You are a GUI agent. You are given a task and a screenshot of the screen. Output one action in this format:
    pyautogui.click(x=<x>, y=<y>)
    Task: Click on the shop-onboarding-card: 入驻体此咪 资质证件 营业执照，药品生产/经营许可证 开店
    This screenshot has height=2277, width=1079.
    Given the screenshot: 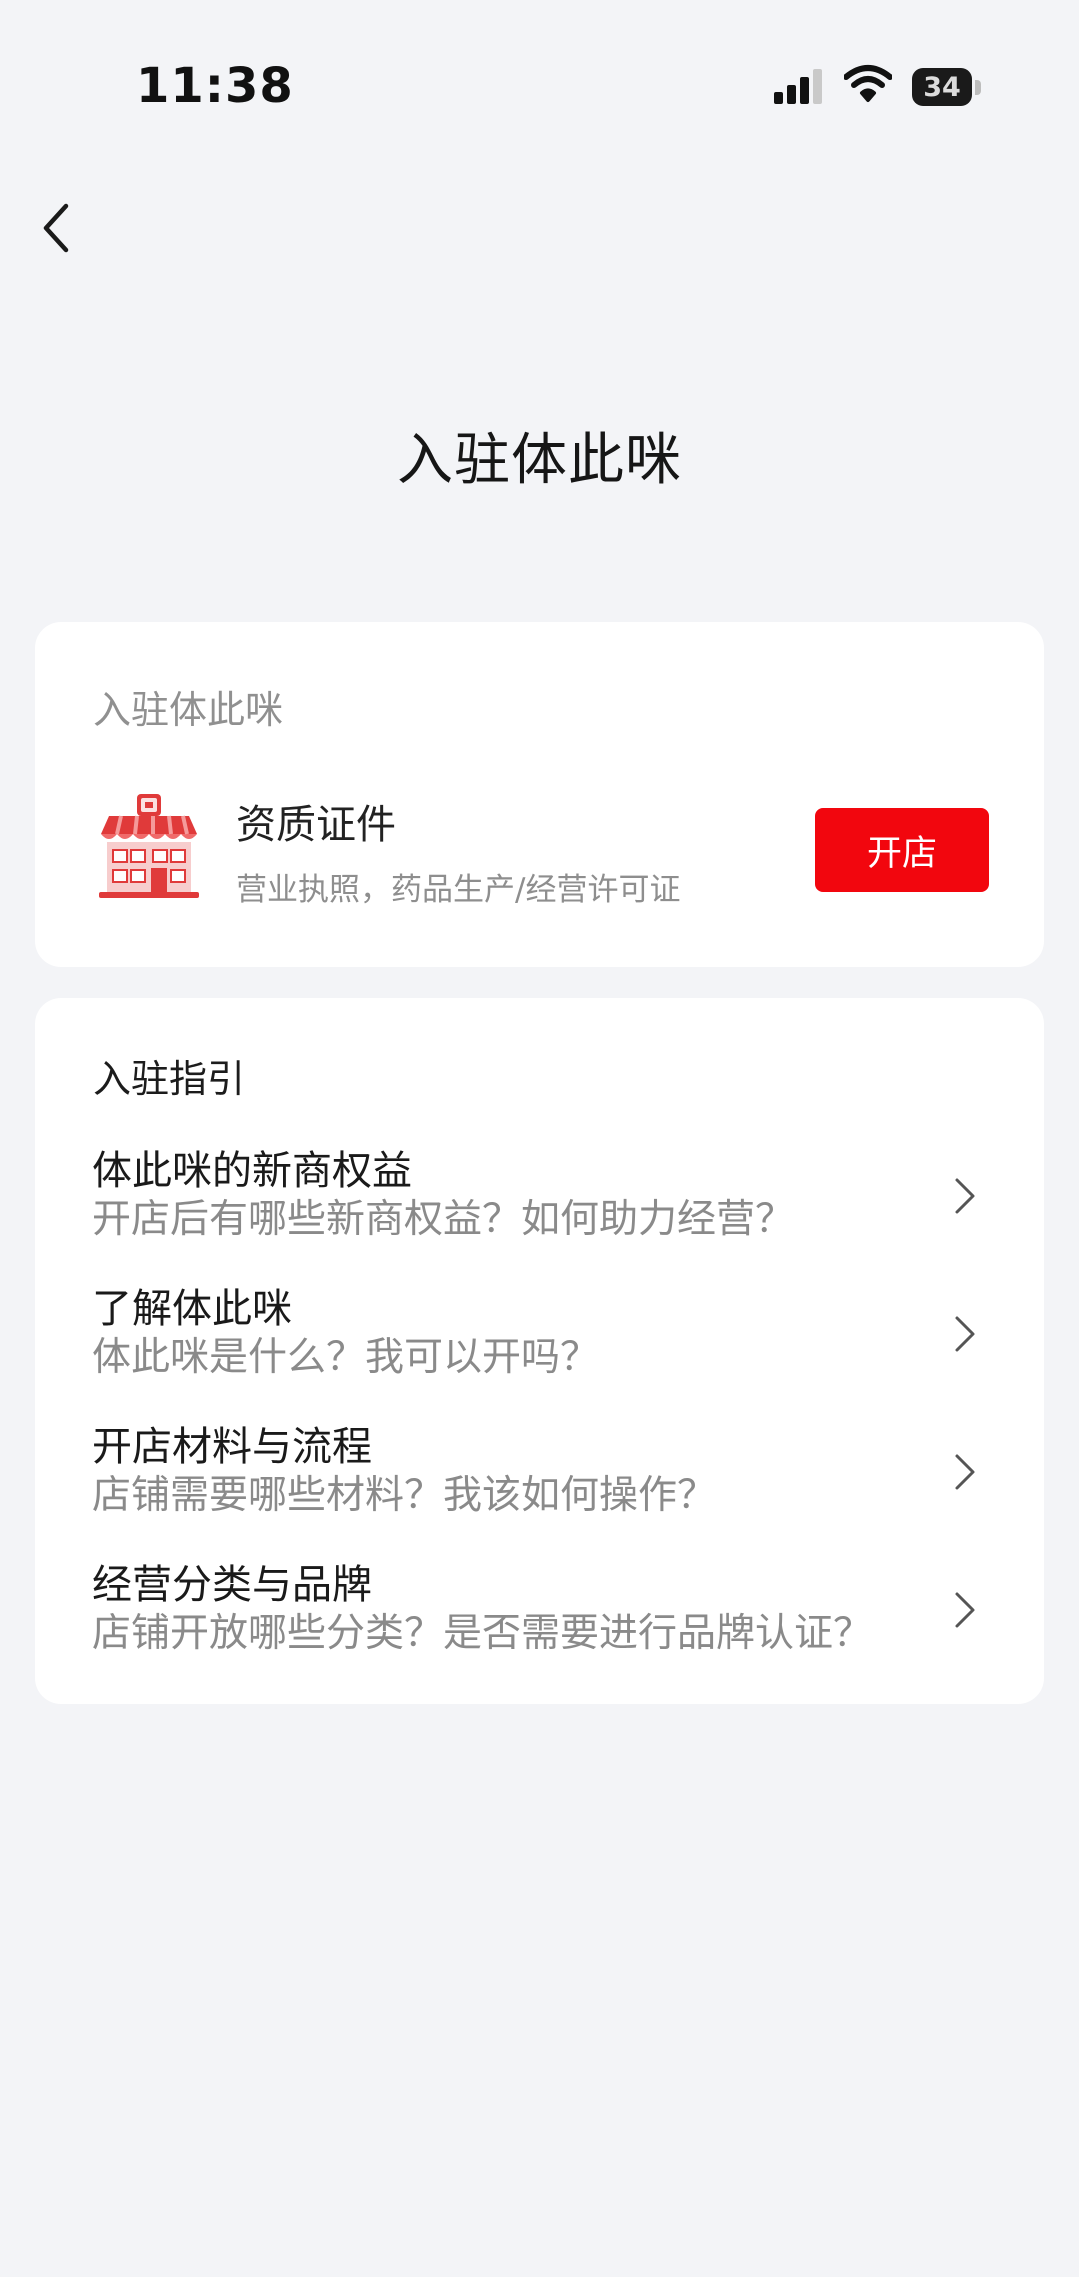 What is the action you would take?
    pyautogui.click(x=539, y=794)
    